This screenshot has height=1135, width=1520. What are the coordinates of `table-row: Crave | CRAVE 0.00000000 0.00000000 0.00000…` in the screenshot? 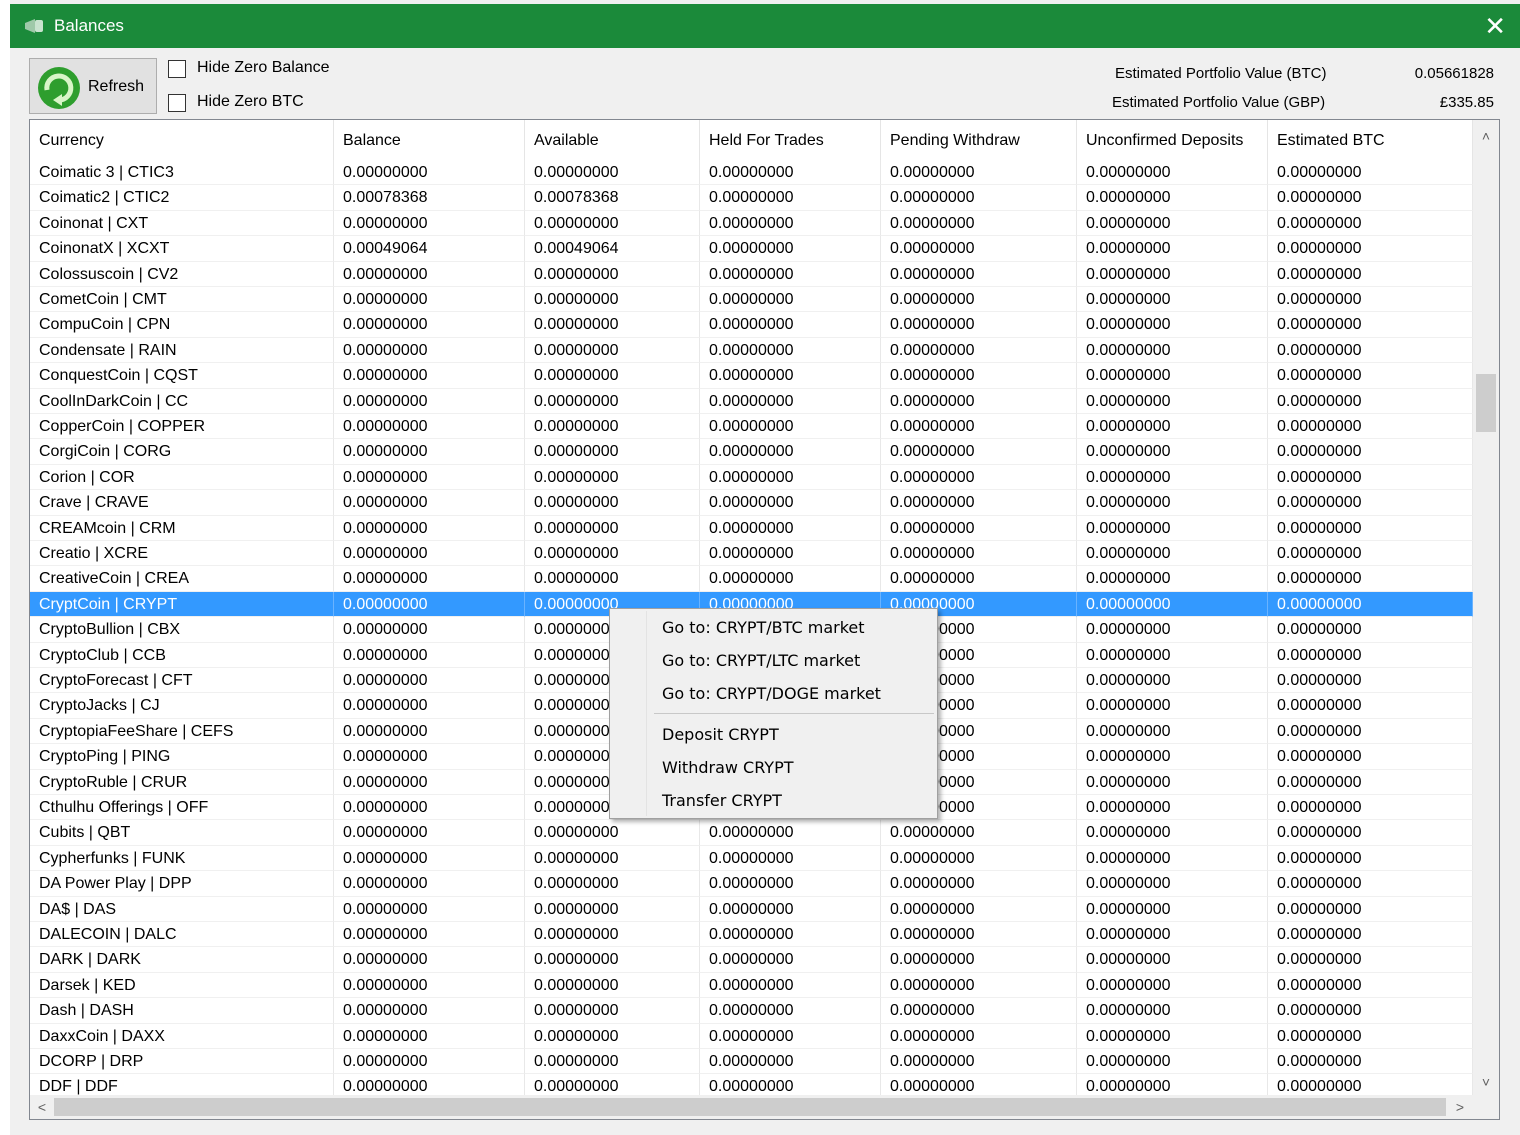 It's located at (751, 503).